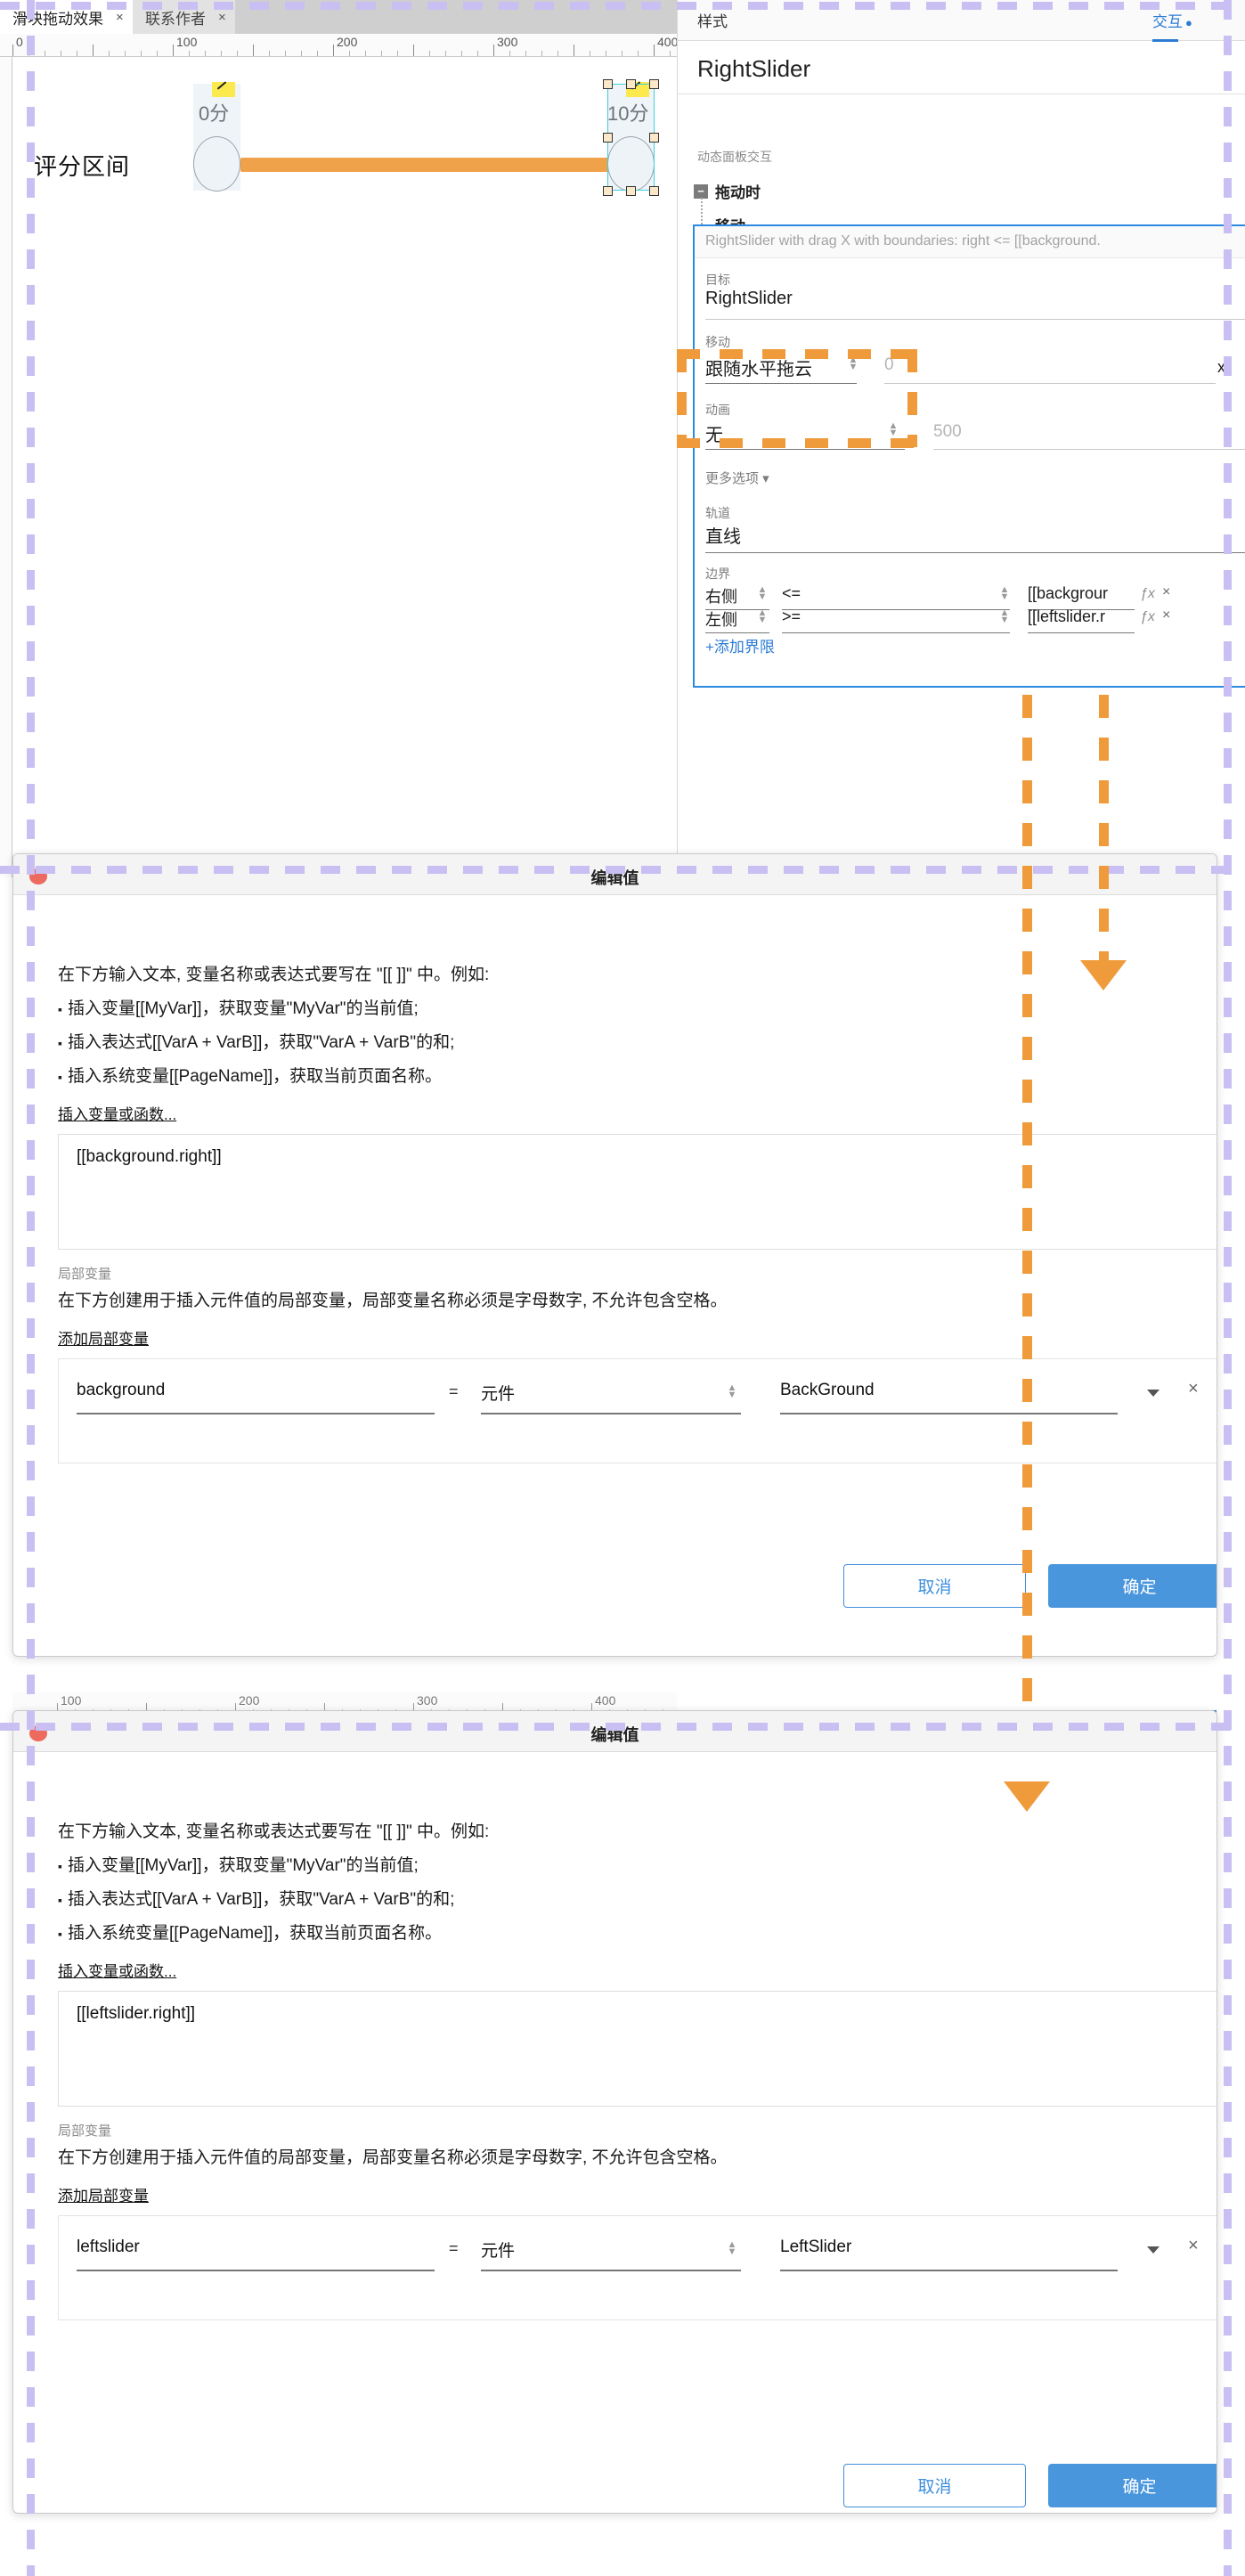 The width and height of the screenshot is (1245, 2576). What do you see at coordinates (723, 535) in the screenshot?
I see `value-track: 直线` at bounding box center [723, 535].